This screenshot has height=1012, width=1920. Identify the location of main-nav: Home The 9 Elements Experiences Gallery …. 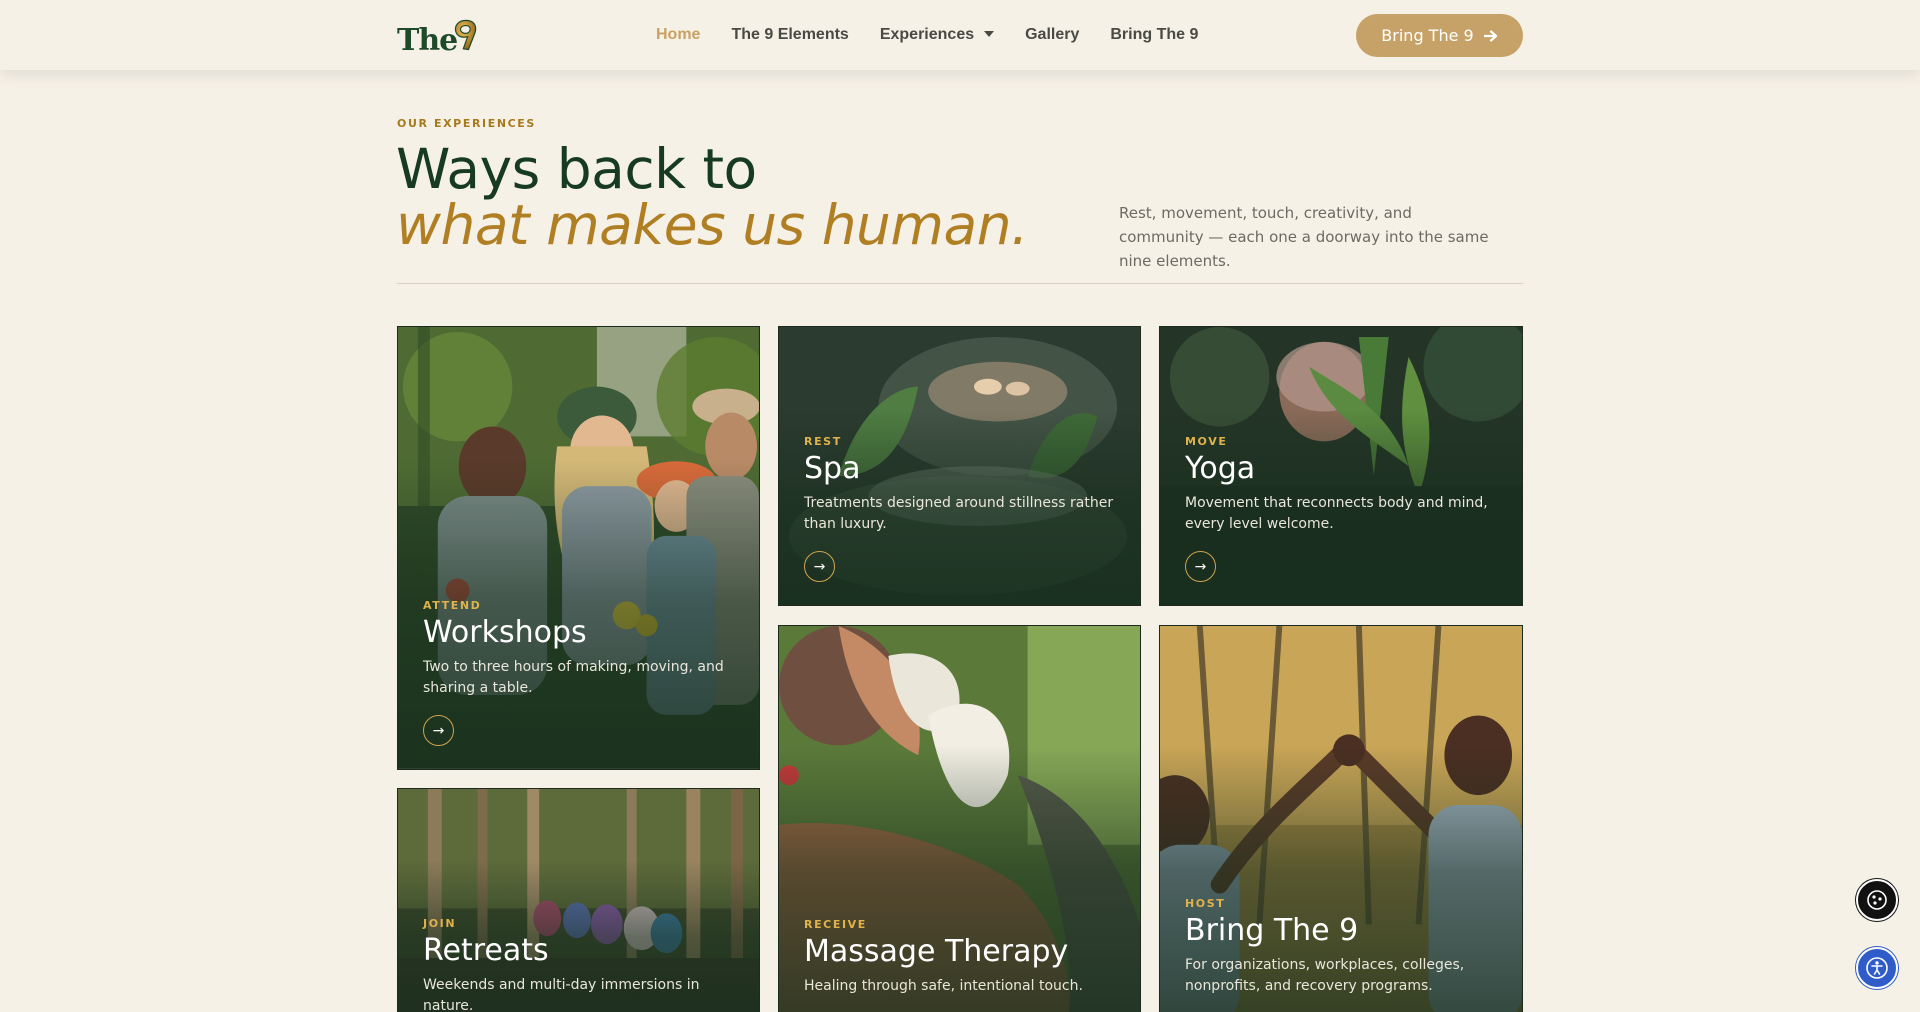
(927, 35).